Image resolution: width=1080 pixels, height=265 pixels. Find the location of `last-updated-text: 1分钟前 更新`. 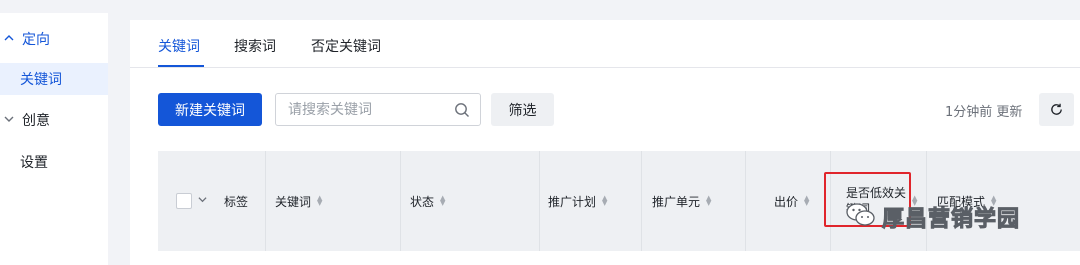

last-updated-text: 1分钟前 更新 is located at coordinates (984, 112).